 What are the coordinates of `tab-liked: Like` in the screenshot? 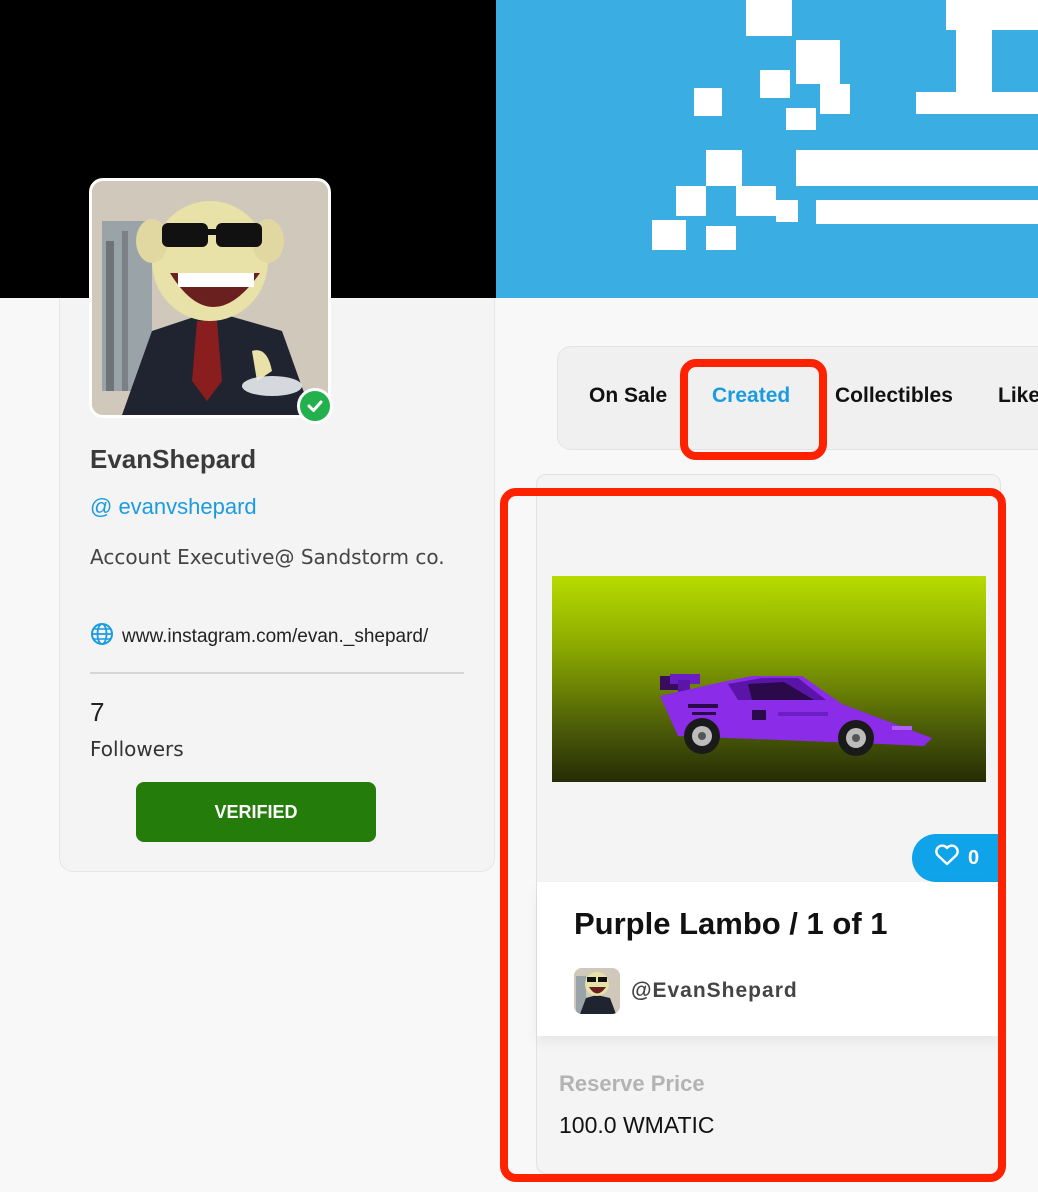 It's located at (1018, 396).